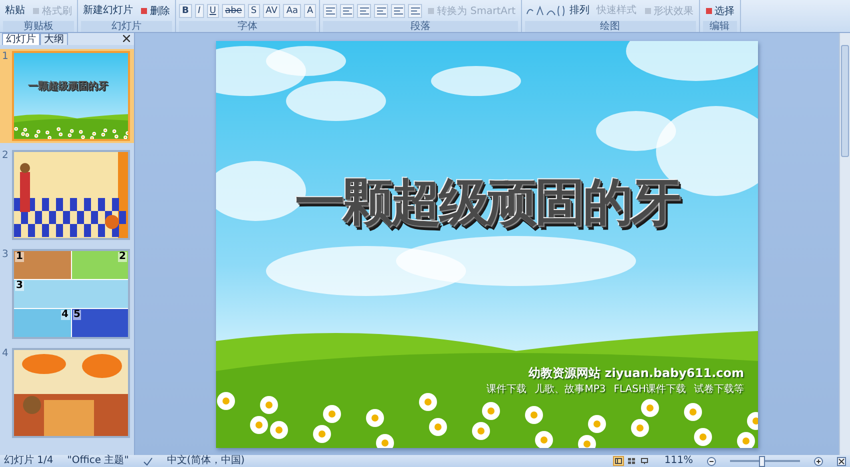  Describe the element at coordinates (71, 294) in the screenshot. I see `slide-thumbnail: 1 2 3 4 5` at that location.